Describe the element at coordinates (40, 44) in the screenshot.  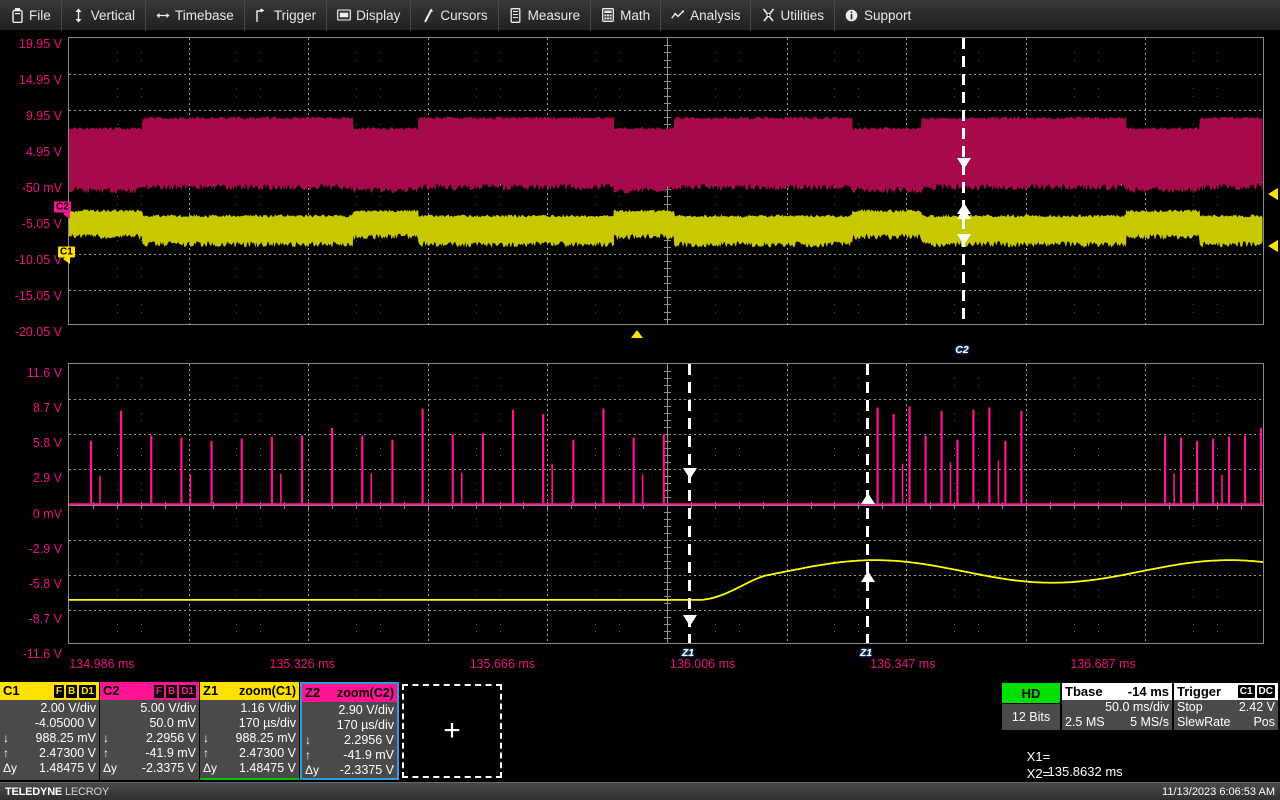
I see `upper-y-tick-0: 19.95 V` at that location.